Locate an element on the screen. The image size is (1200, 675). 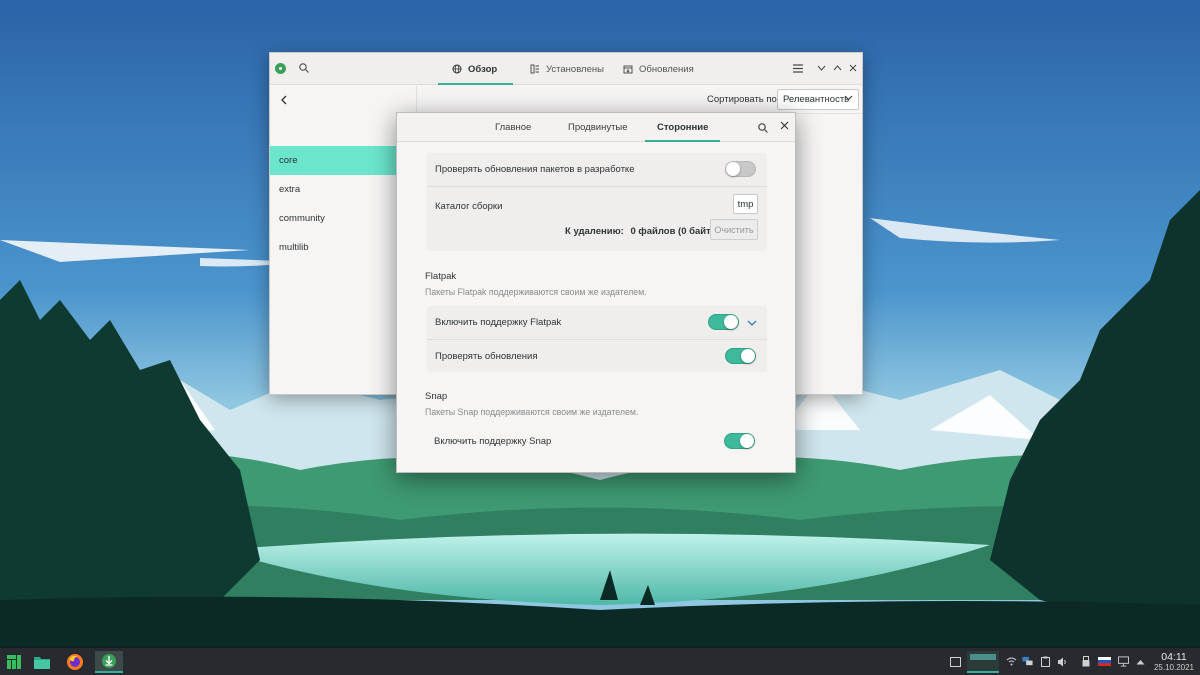
check-flatpak-updates-row: Проверять обновления is located at coordinates (597, 356).